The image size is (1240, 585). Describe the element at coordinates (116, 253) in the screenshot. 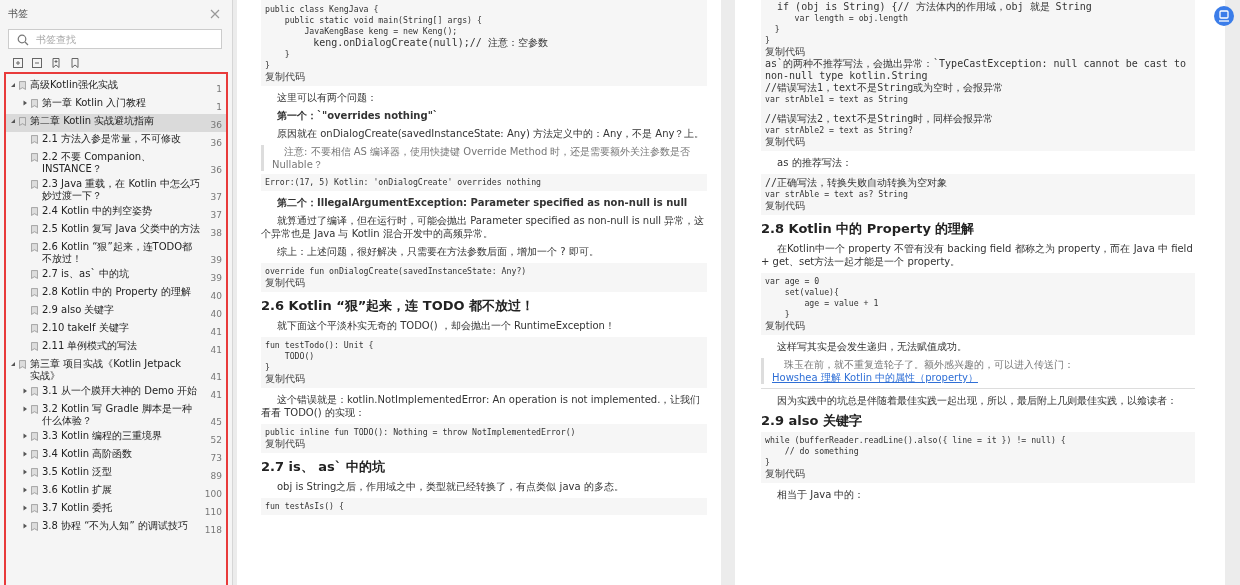

I see `bookmark-item: 2.6 Kotlin “狠”起来，连TODO都不放过！ 39` at that location.